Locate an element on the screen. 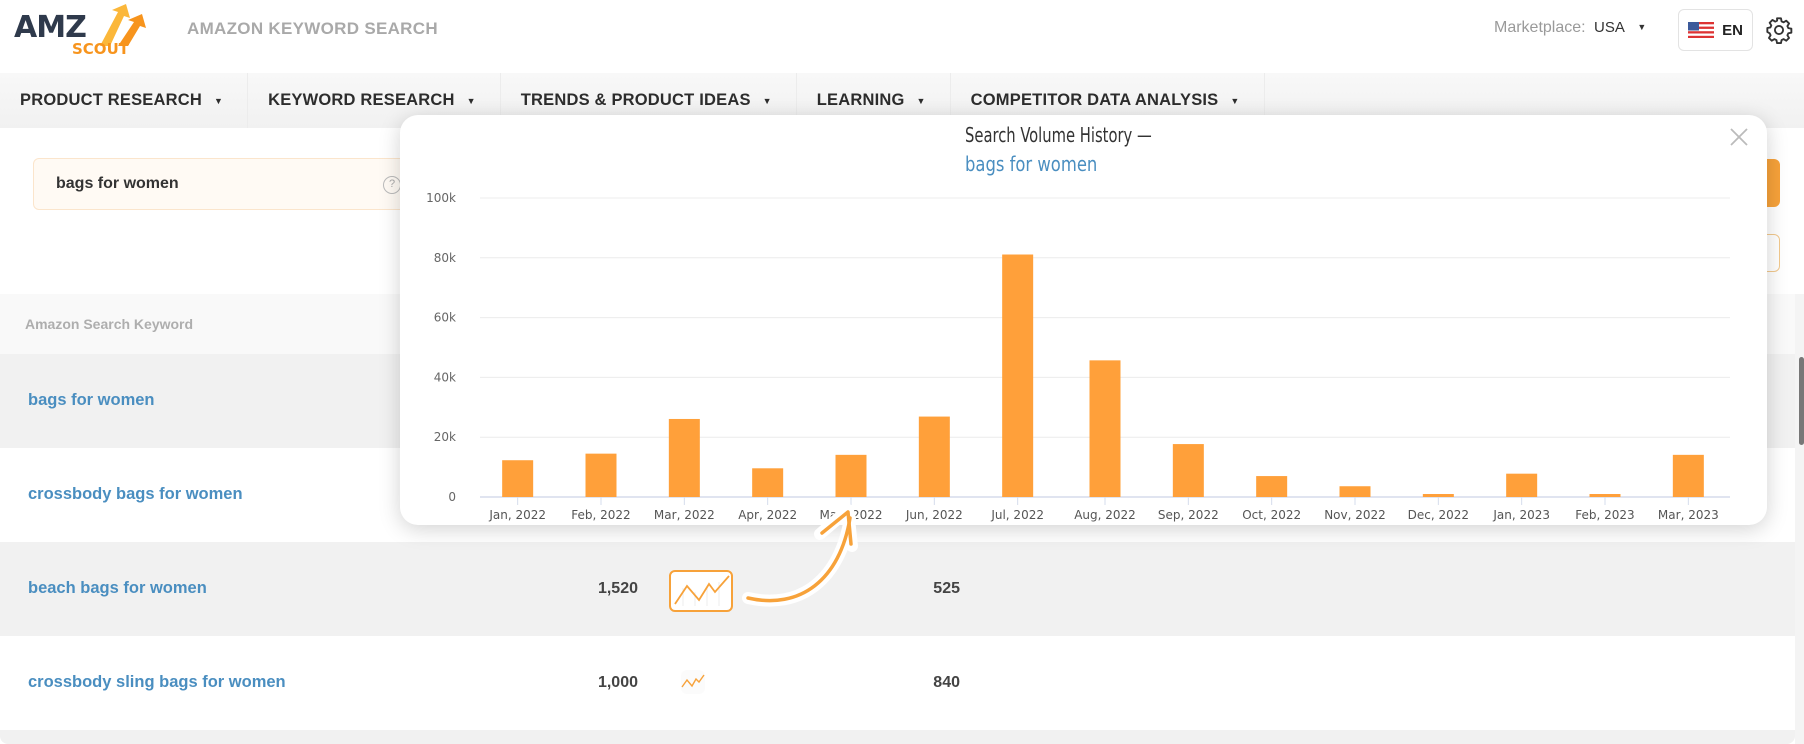  x-tick-label: Mar, 2022 is located at coordinates (684, 515).